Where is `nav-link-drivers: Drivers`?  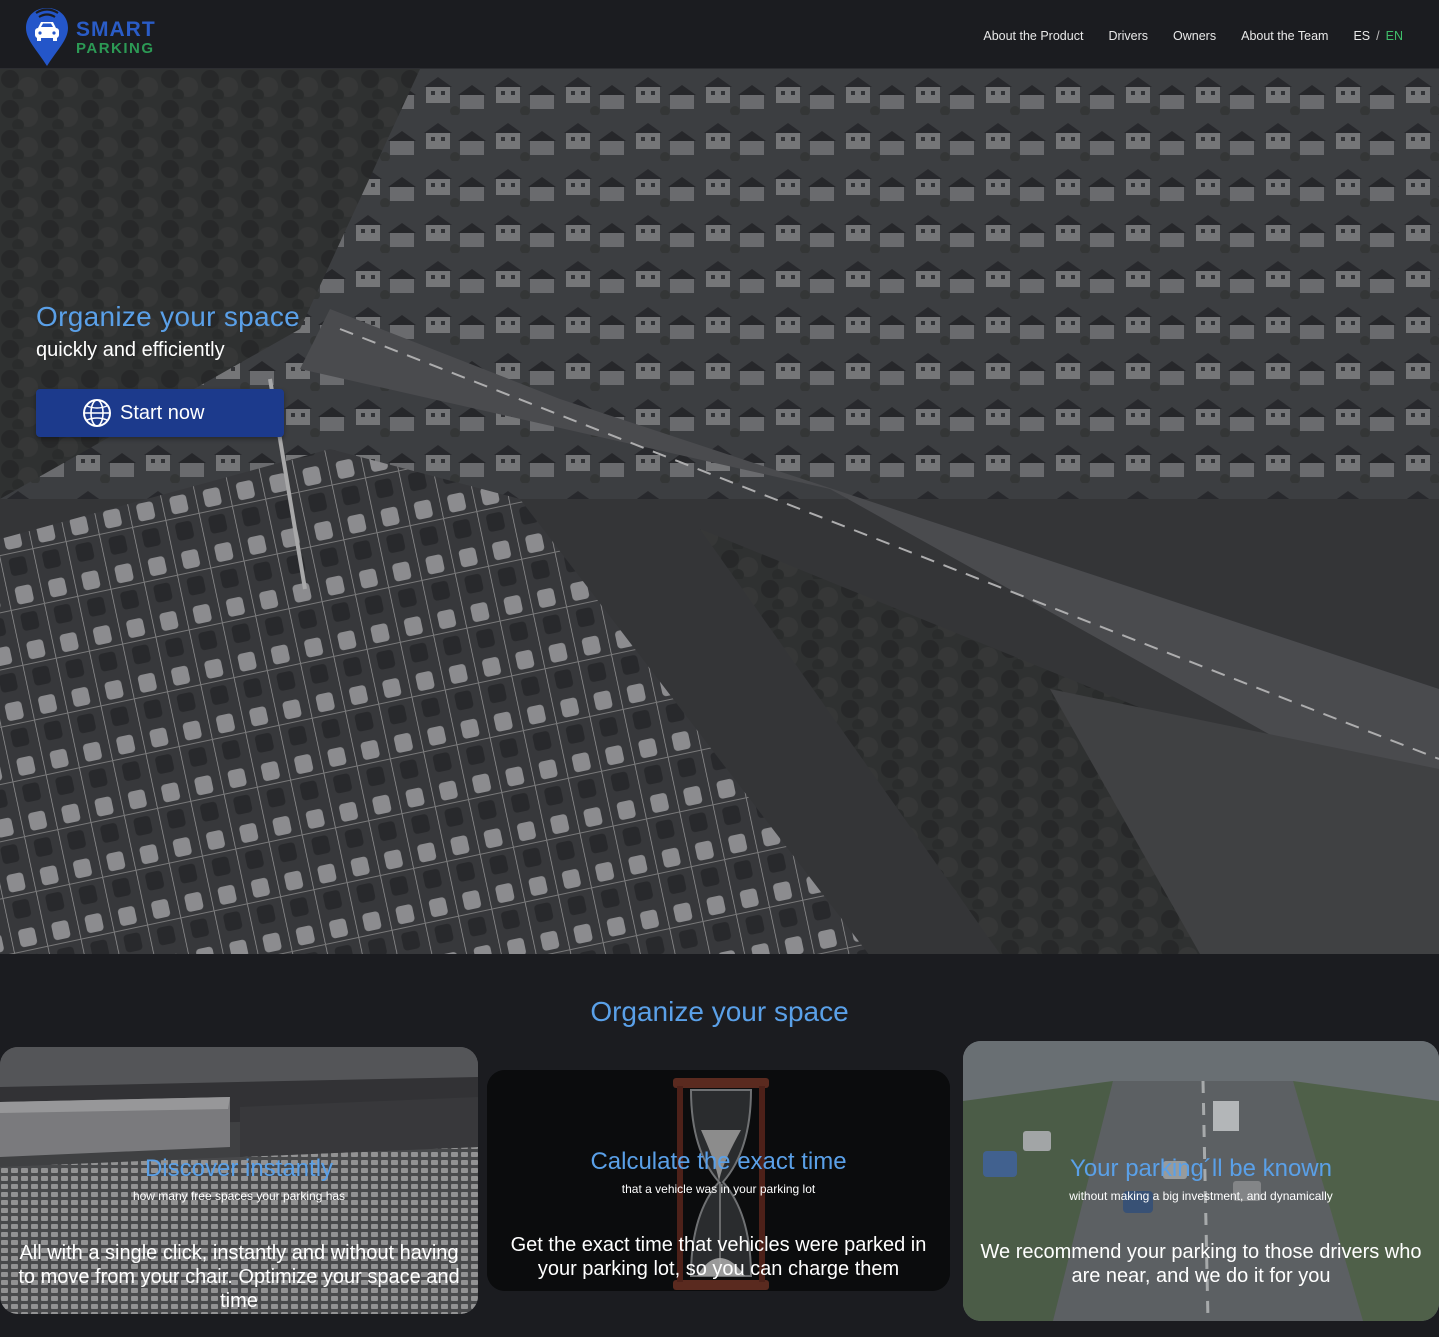
nav-link-drivers: Drivers is located at coordinates (1128, 36).